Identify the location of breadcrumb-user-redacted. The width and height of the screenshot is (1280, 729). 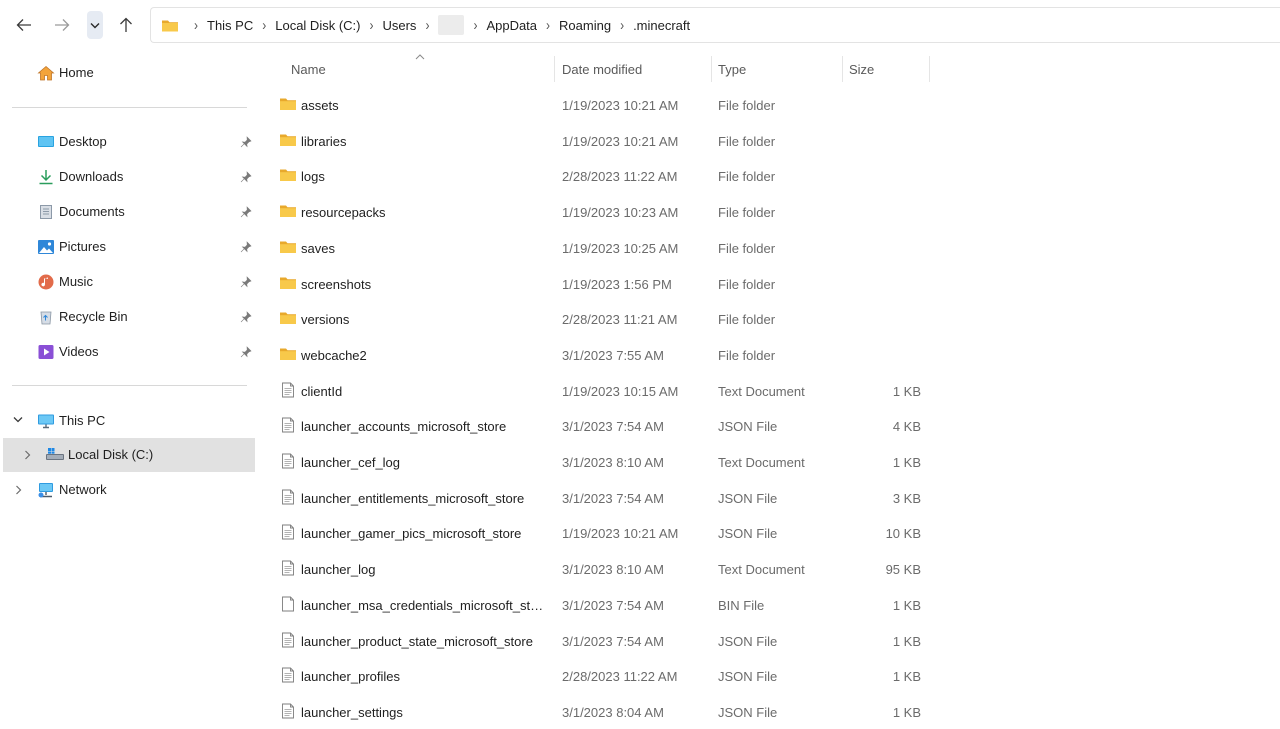
(451, 25).